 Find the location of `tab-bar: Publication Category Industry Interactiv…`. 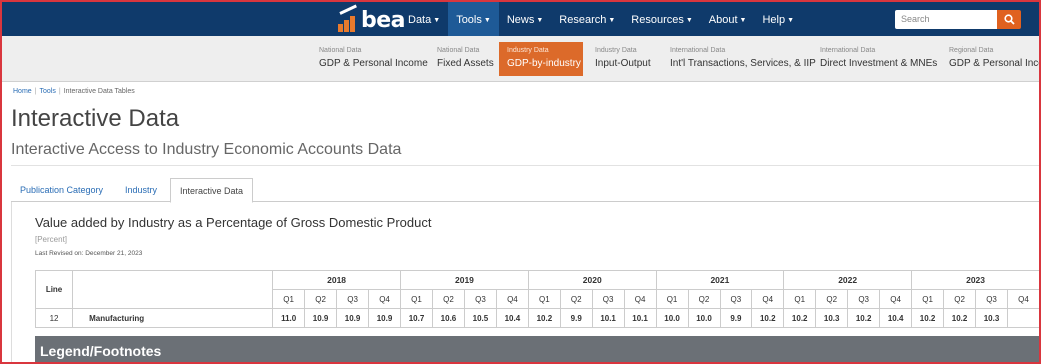

tab-bar: Publication Category Industry Interactiv… is located at coordinates (525, 190).